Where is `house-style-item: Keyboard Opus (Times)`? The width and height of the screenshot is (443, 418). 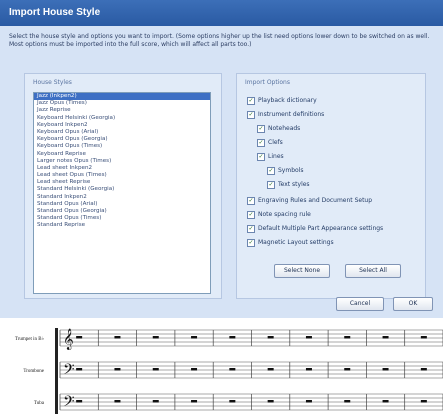 house-style-item: Keyboard Opus (Times) is located at coordinates (122, 146).